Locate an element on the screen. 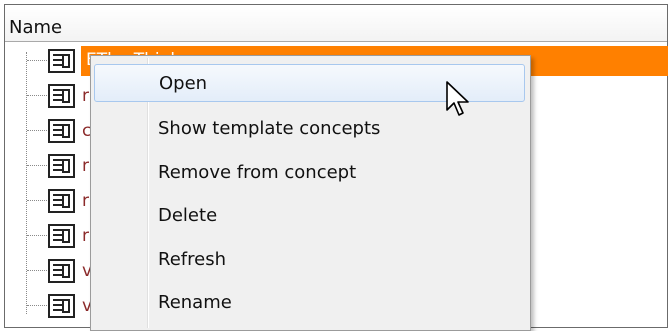 The height and width of the screenshot is (331, 671). menu-item-label: Delete is located at coordinates (188, 215).